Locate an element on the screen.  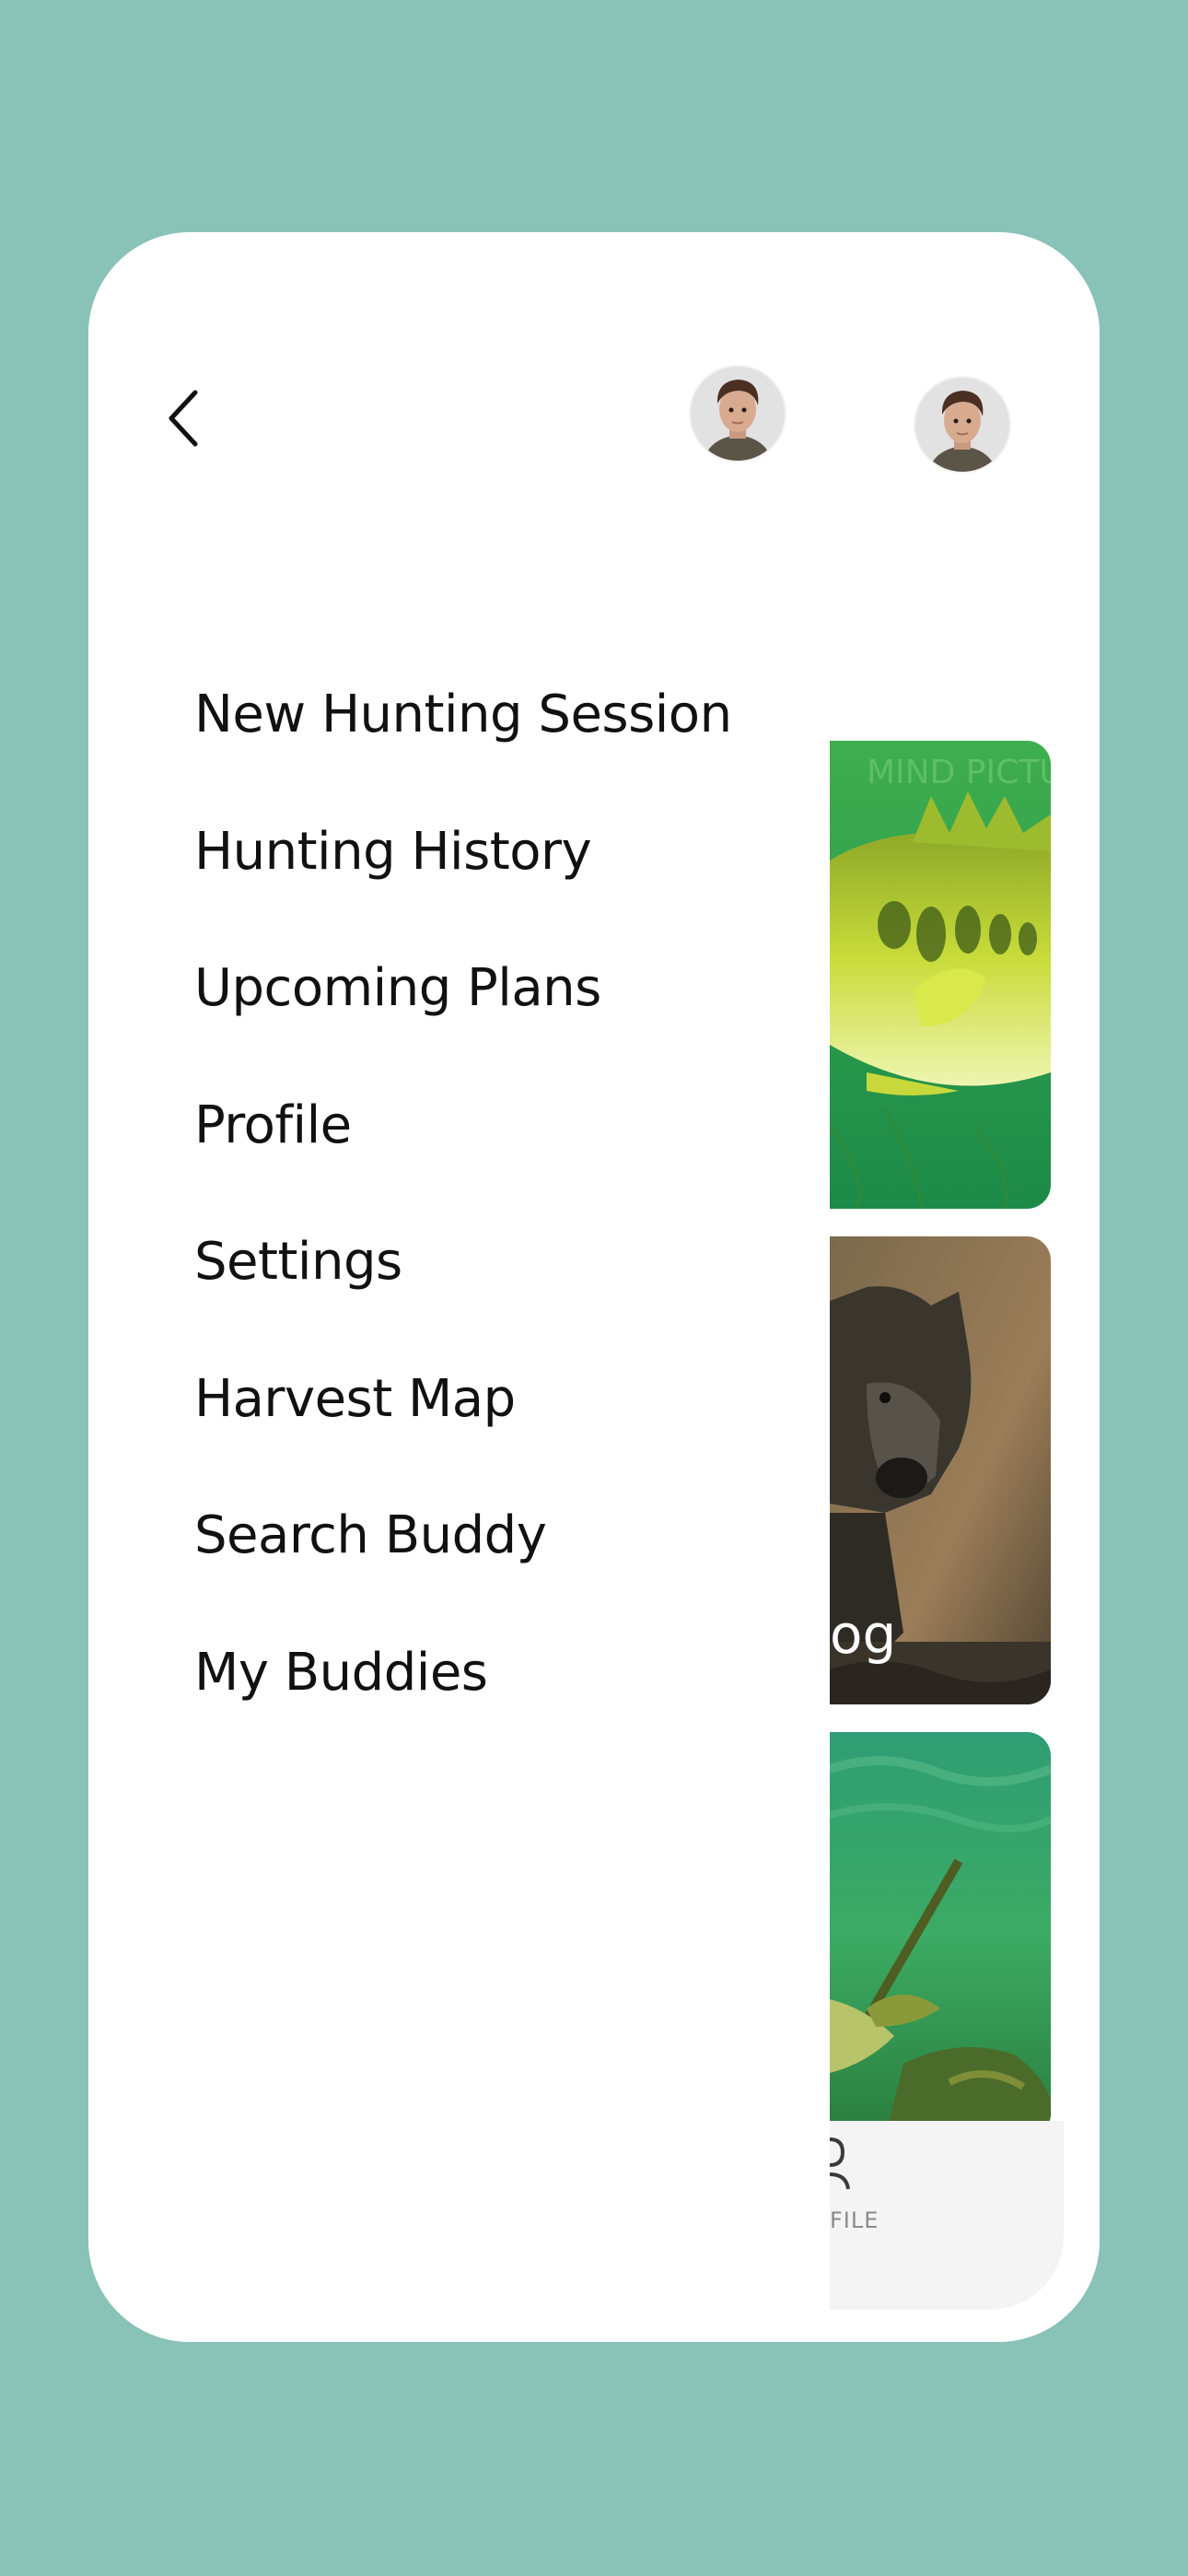
menu-item-search-buddy: Search Buddy is located at coordinates (525, 1536).